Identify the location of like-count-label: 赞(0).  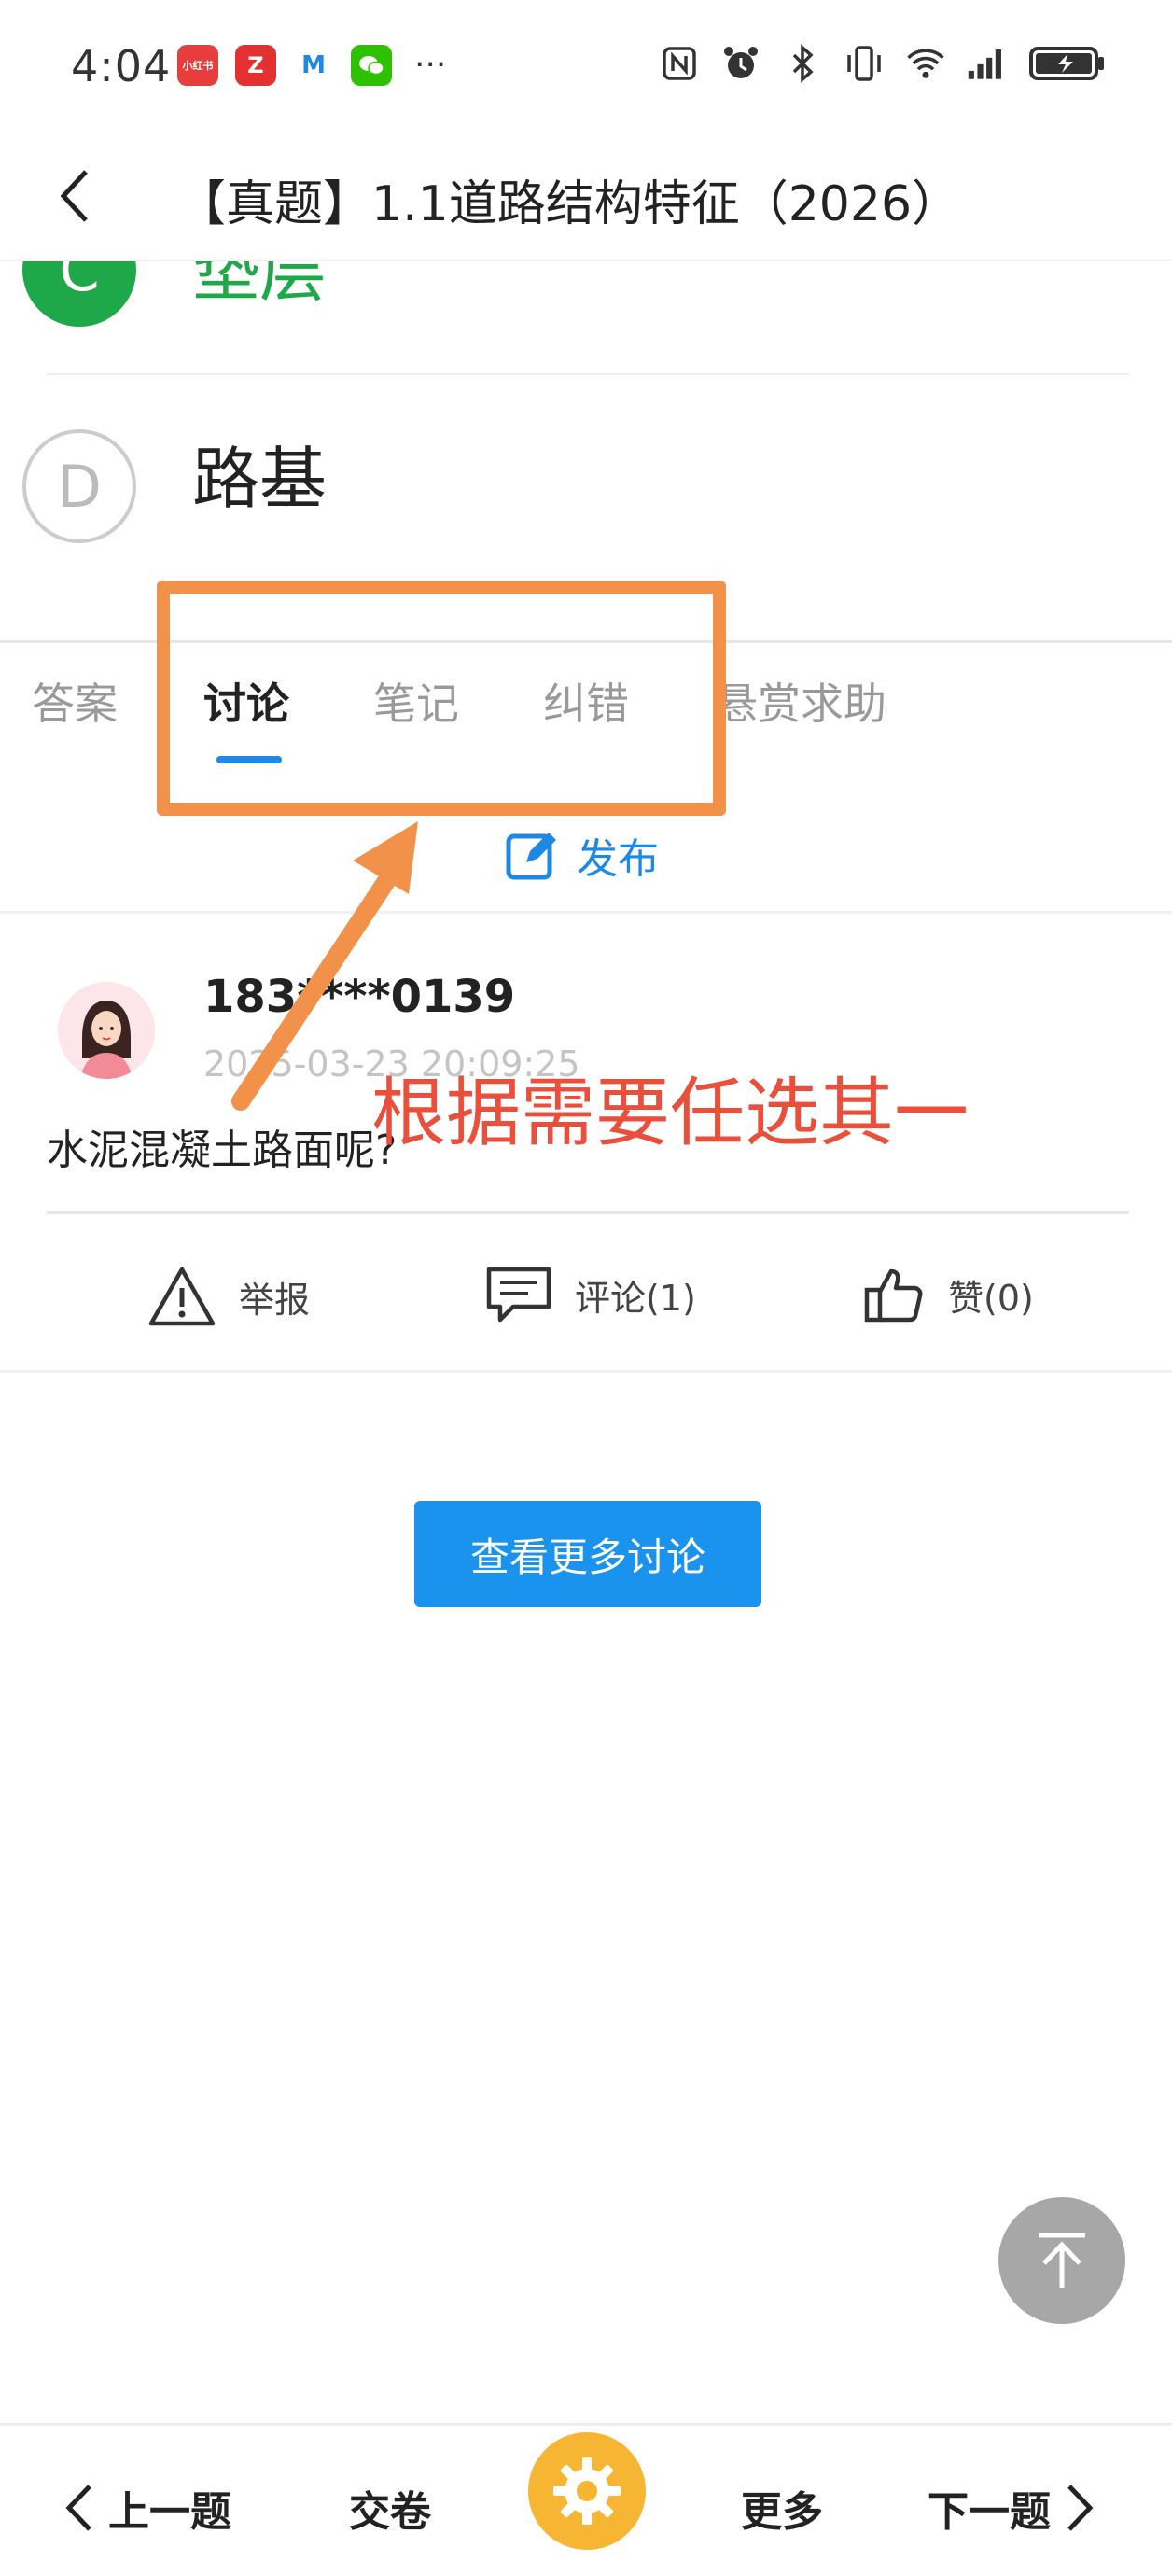
(991, 1298).